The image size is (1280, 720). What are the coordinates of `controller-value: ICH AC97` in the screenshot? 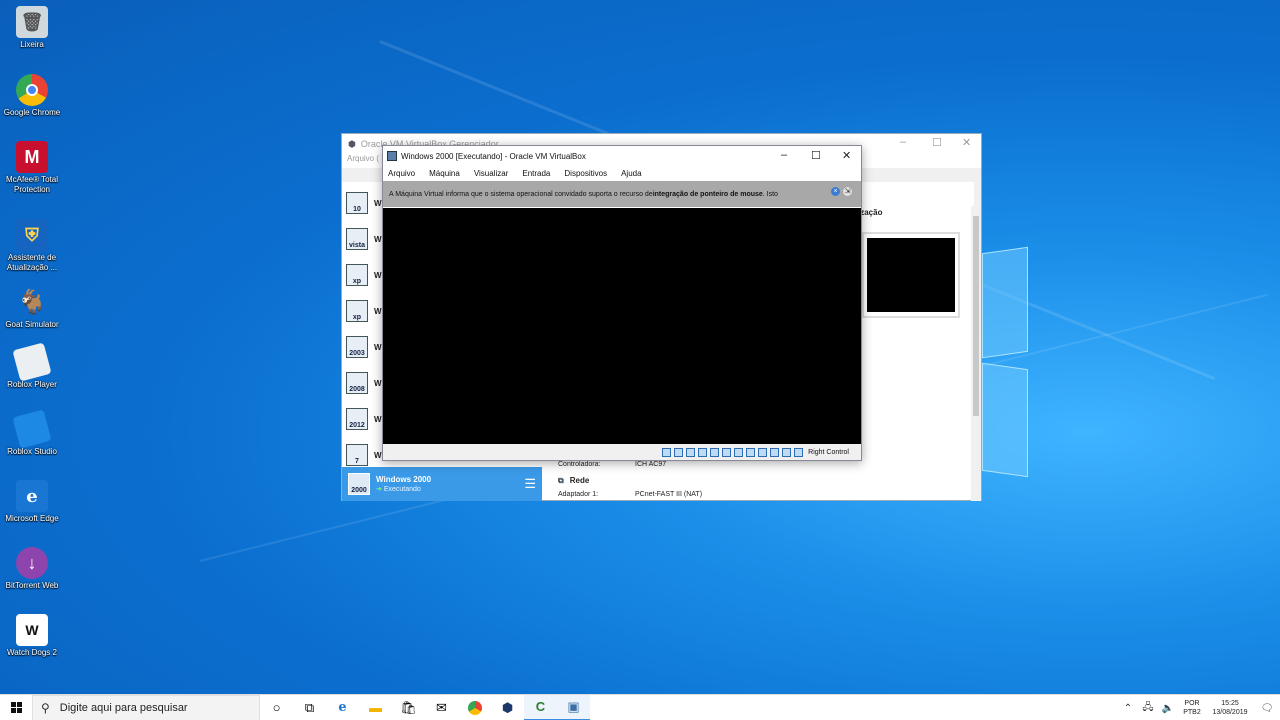 It's located at (651, 464).